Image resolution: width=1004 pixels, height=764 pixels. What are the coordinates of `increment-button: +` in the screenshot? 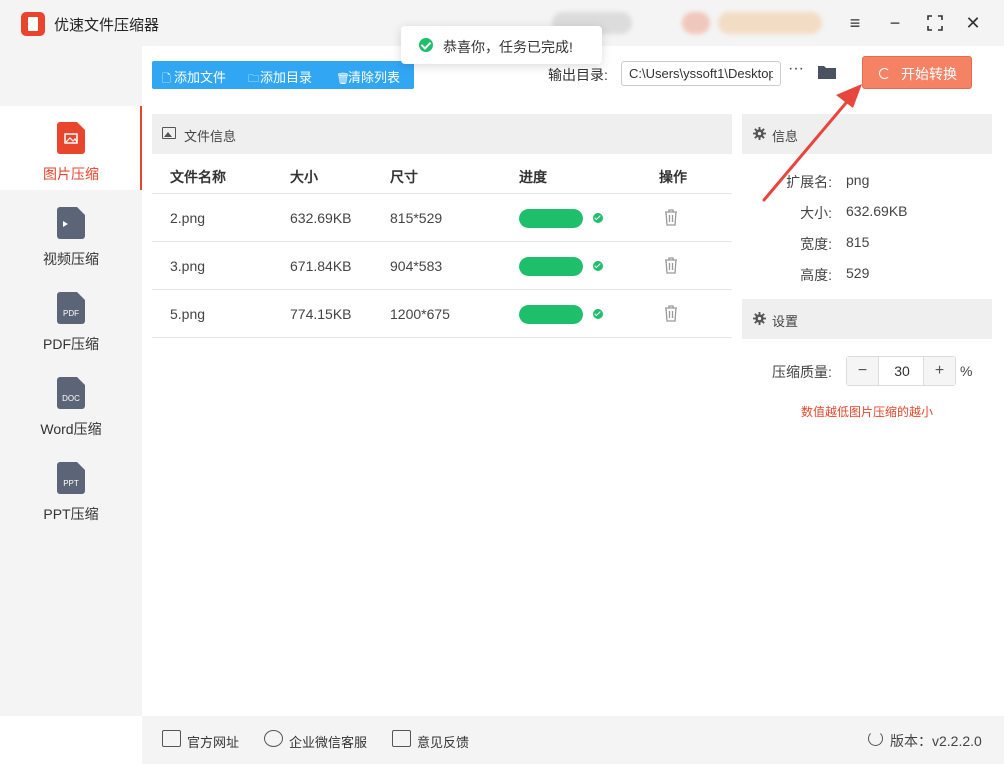 It's located at (939, 371).